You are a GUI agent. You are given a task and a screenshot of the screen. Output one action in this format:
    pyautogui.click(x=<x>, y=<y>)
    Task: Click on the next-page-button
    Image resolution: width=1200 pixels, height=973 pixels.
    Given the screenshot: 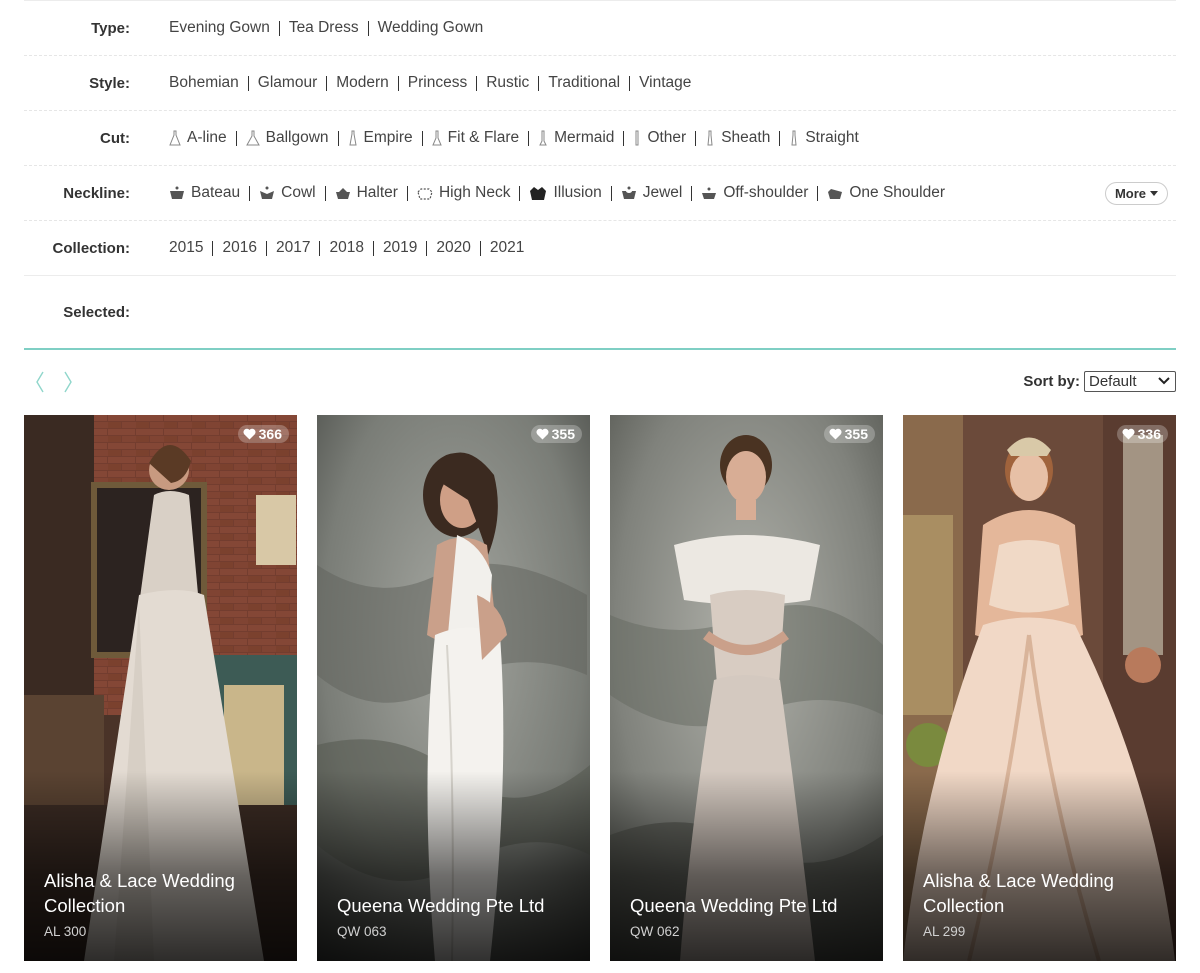 What is the action you would take?
    pyautogui.click(x=68, y=382)
    